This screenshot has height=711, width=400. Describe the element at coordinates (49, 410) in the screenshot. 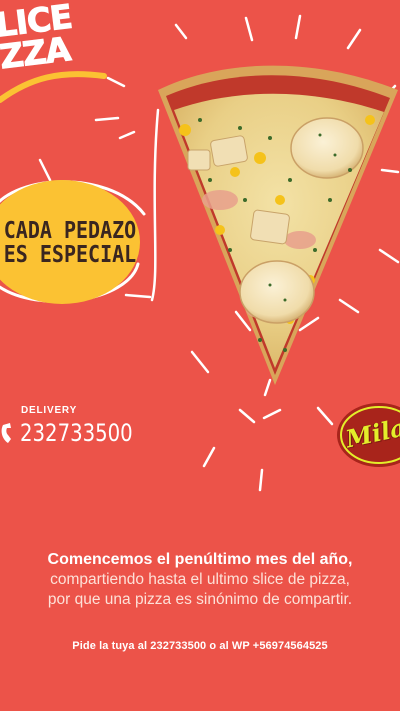

I see `delivery-label: DELIVERY` at that location.